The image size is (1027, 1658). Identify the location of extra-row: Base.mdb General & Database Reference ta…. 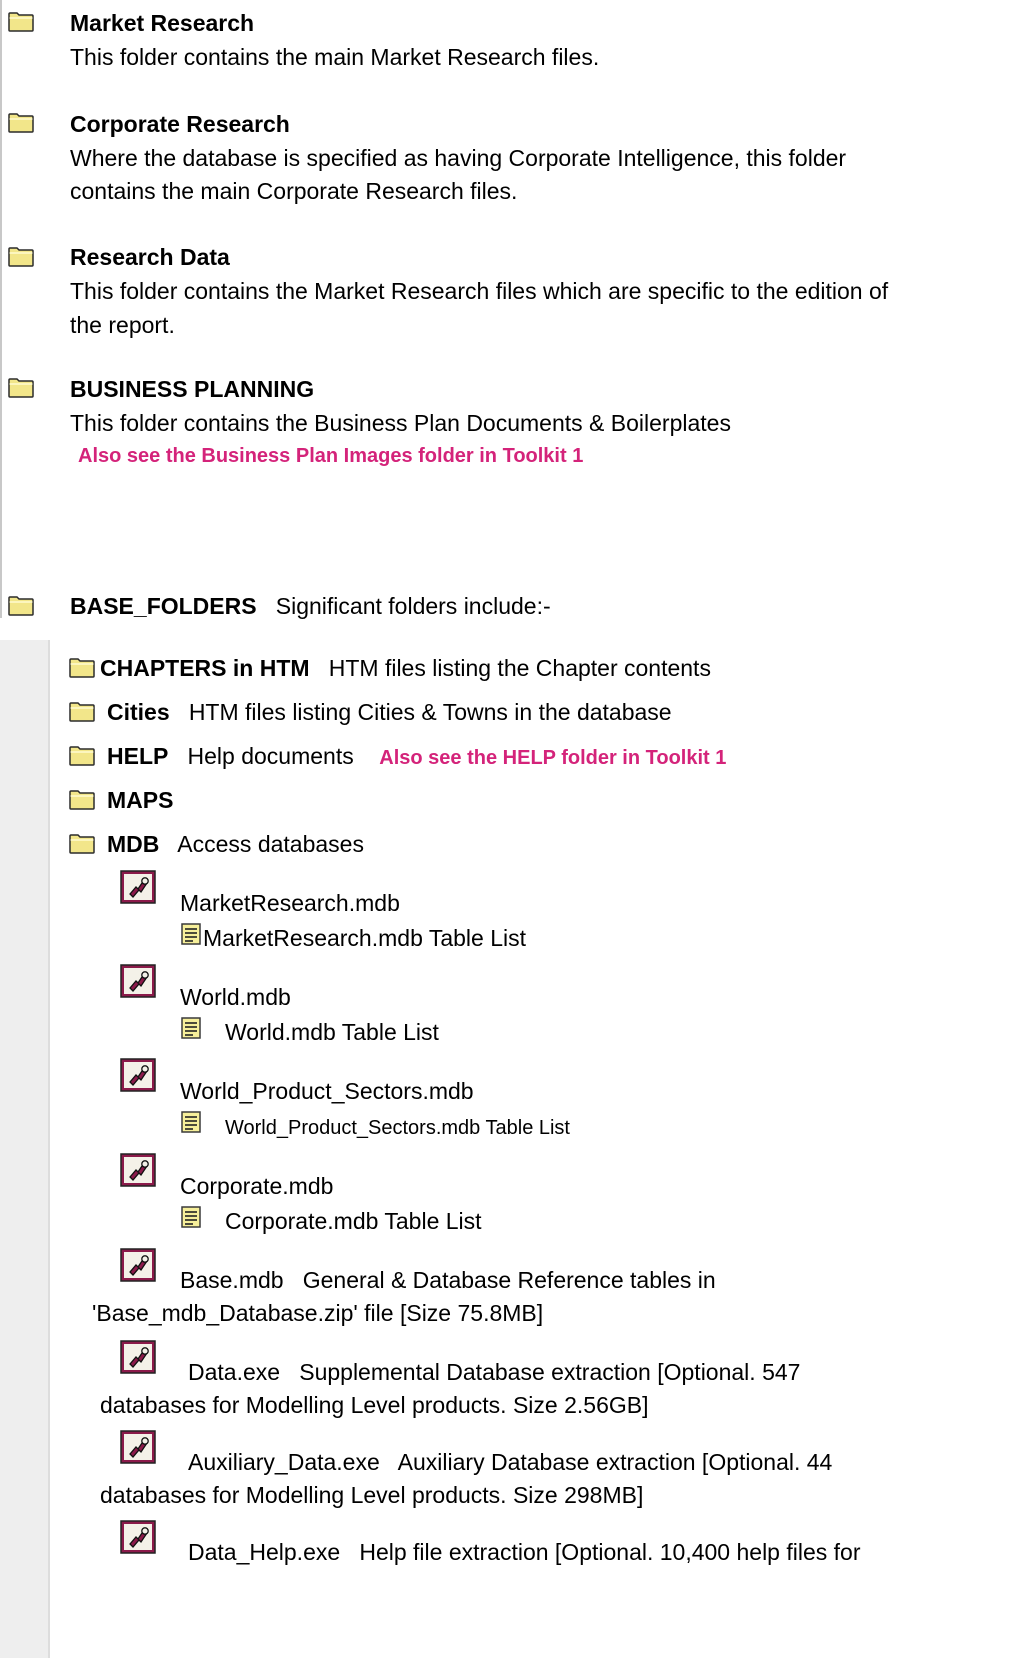
(448, 1280).